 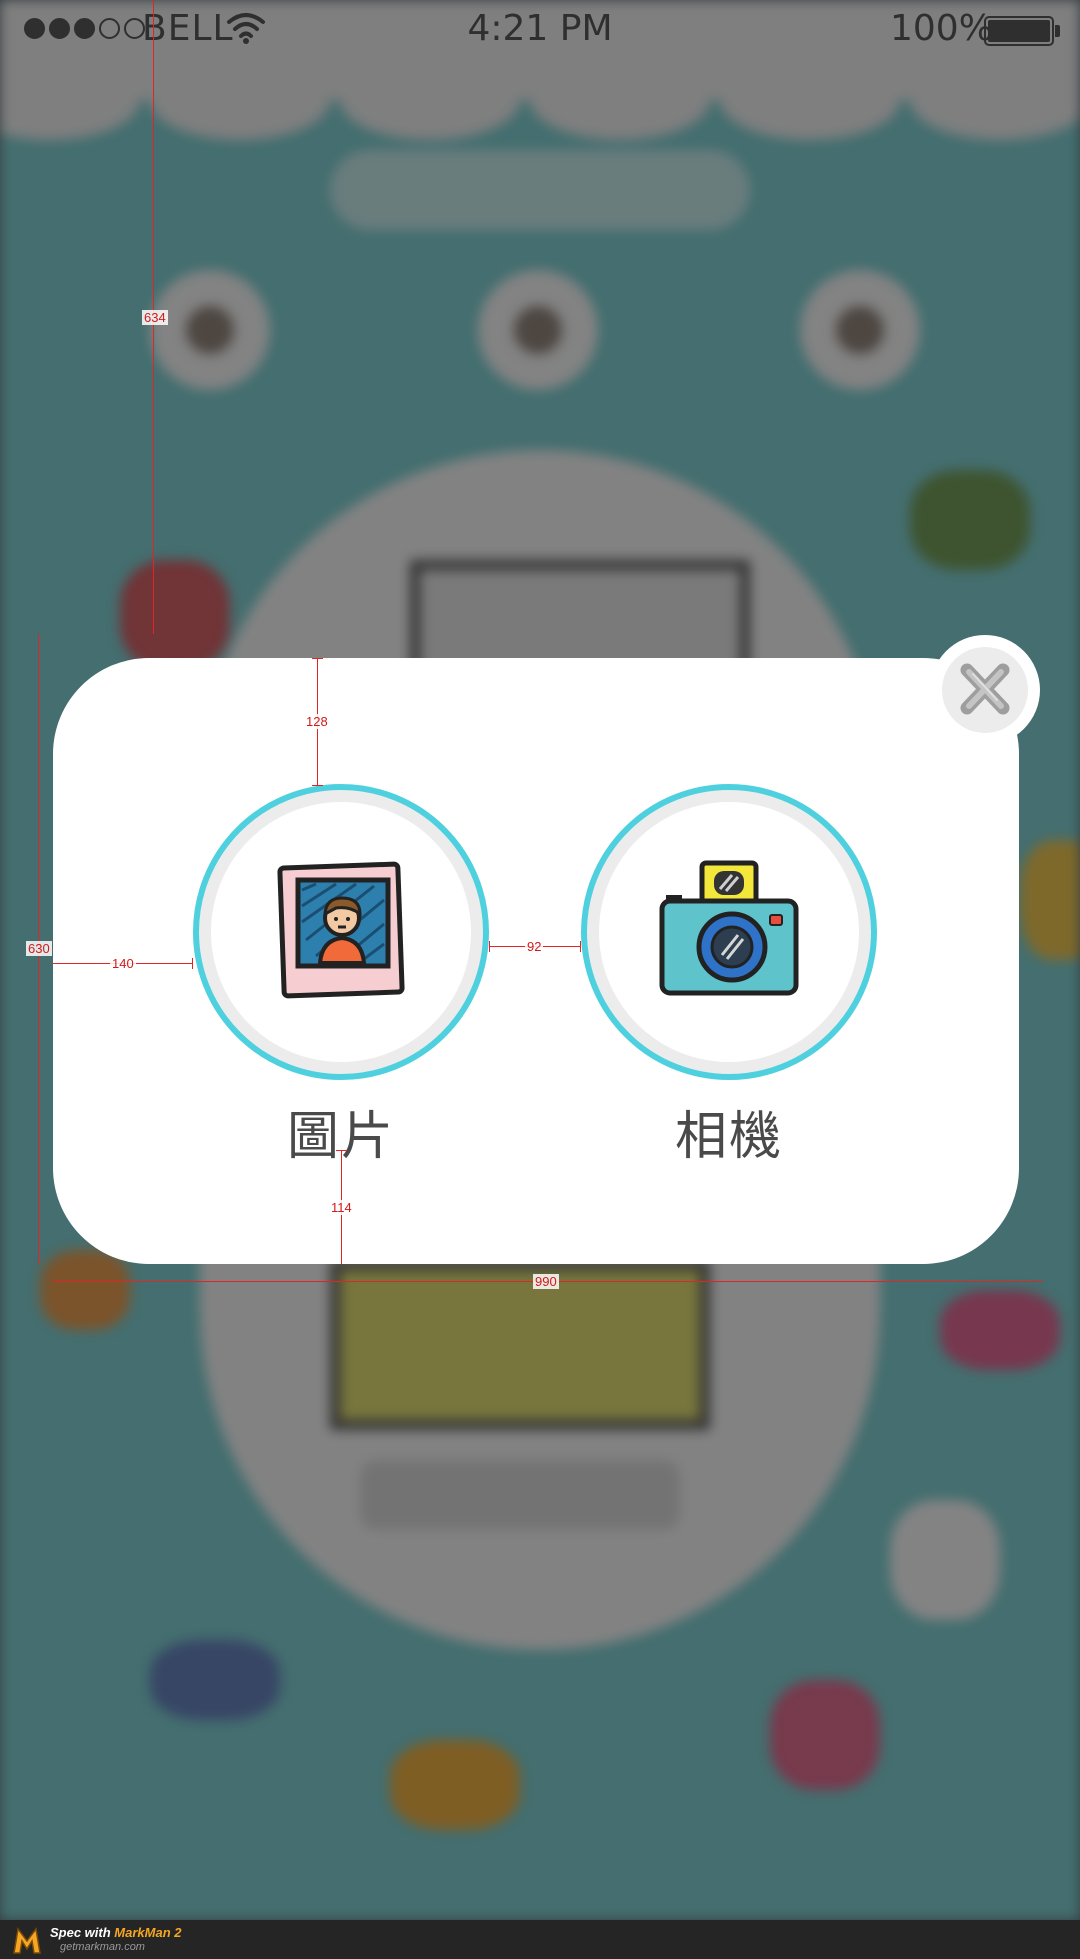 What do you see at coordinates (155, 317) in the screenshot?
I see `spec-label-top-offset: 634` at bounding box center [155, 317].